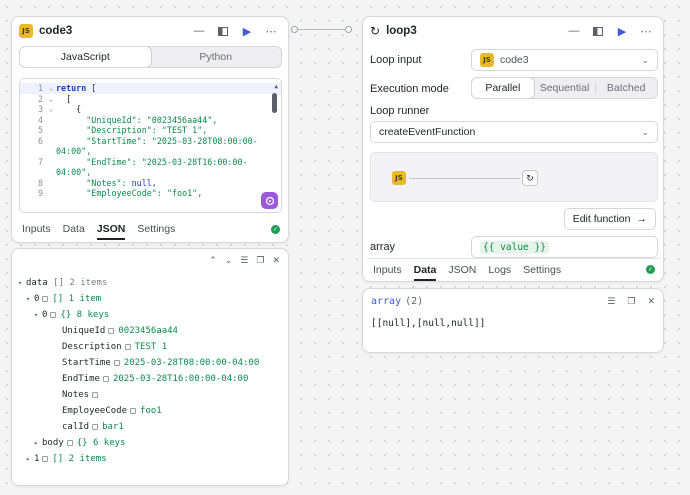 Image resolution: width=690 pixels, height=495 pixels. What do you see at coordinates (348, 29) in the screenshot?
I see `input-port` at bounding box center [348, 29].